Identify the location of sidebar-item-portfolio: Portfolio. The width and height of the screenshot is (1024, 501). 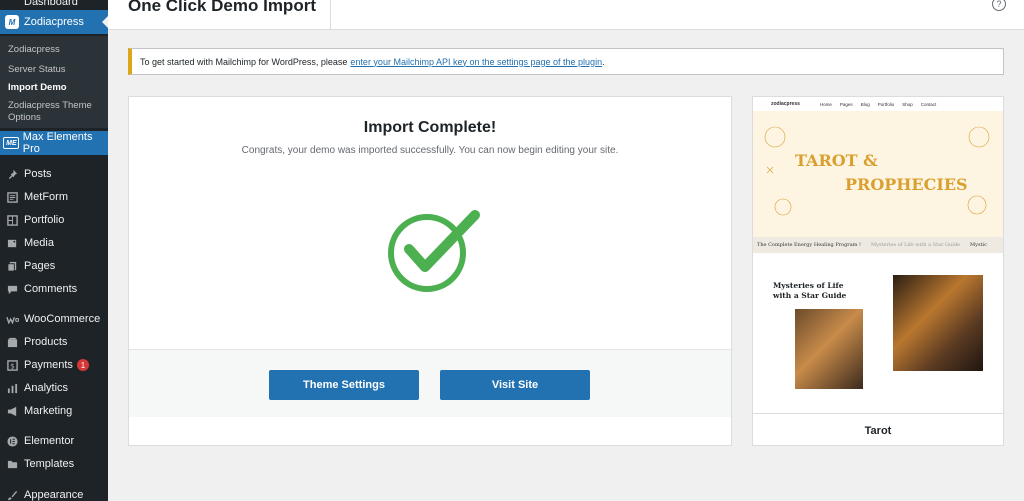
(54, 220).